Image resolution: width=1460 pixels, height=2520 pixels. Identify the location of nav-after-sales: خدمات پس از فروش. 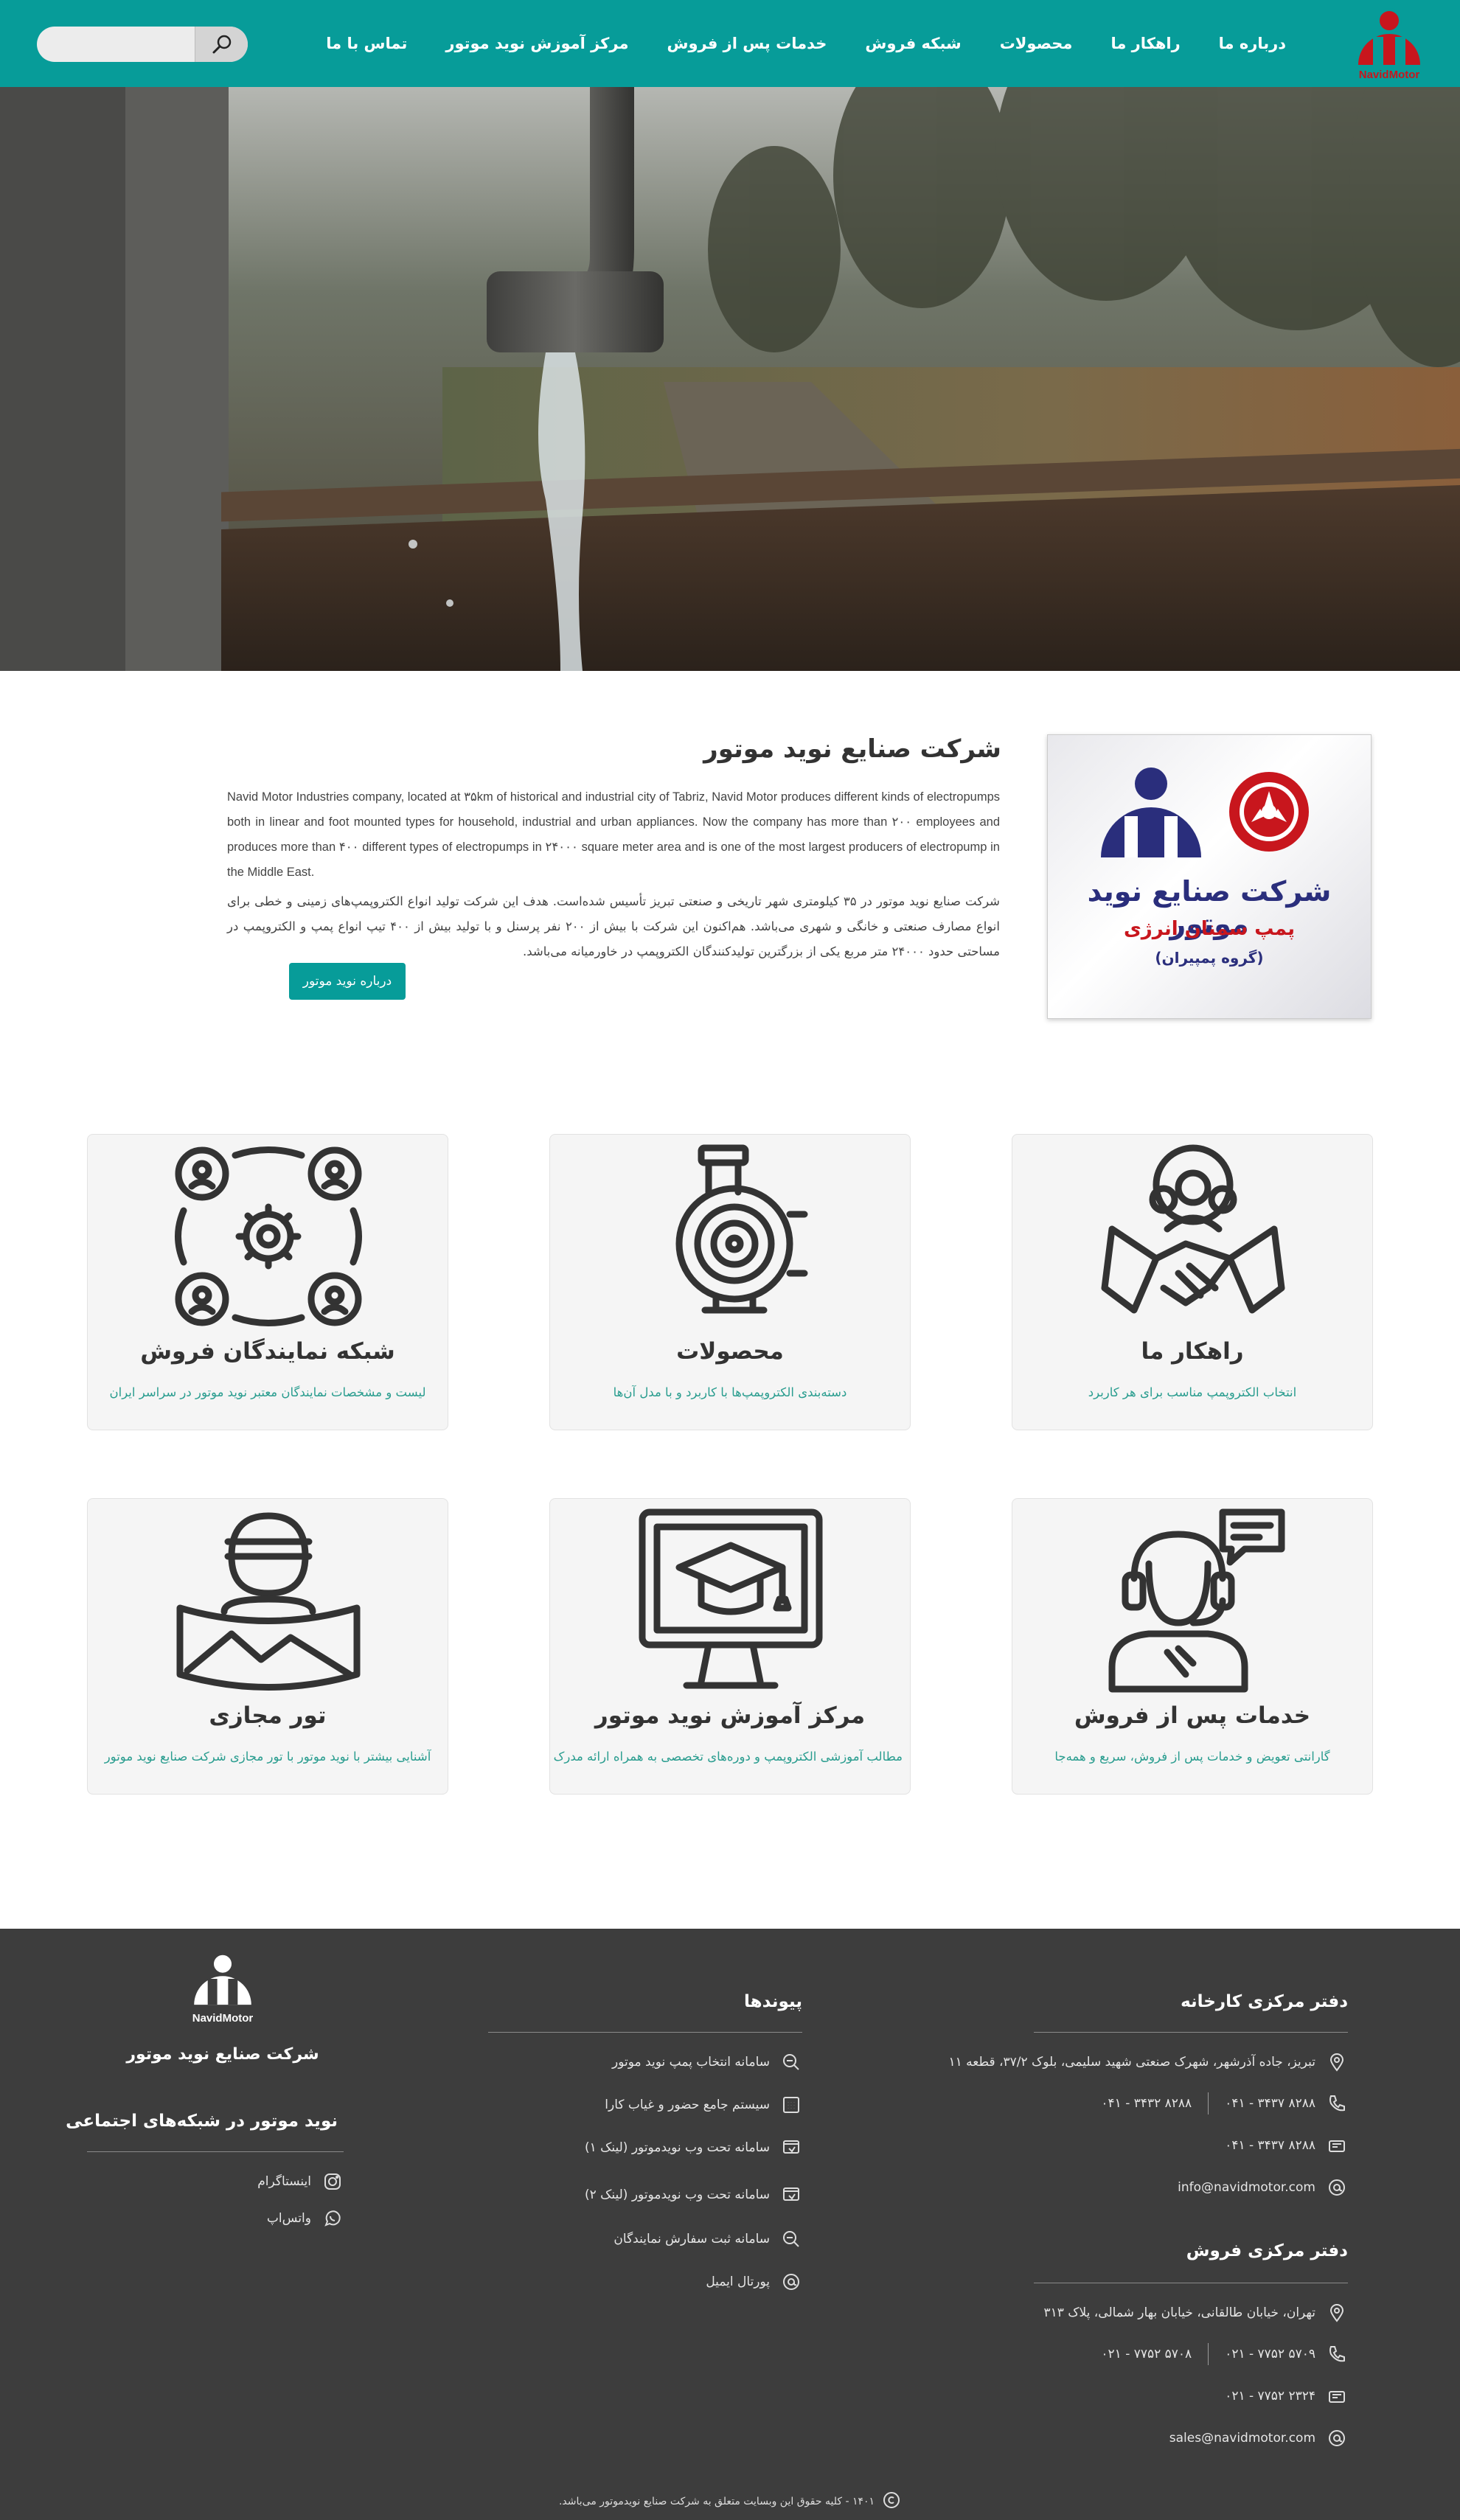
(746, 43).